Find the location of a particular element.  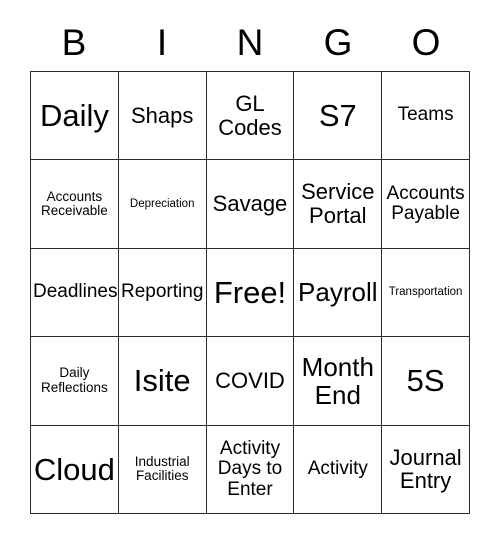

bingo-cell-r3c5: Transportation is located at coordinates (426, 293).